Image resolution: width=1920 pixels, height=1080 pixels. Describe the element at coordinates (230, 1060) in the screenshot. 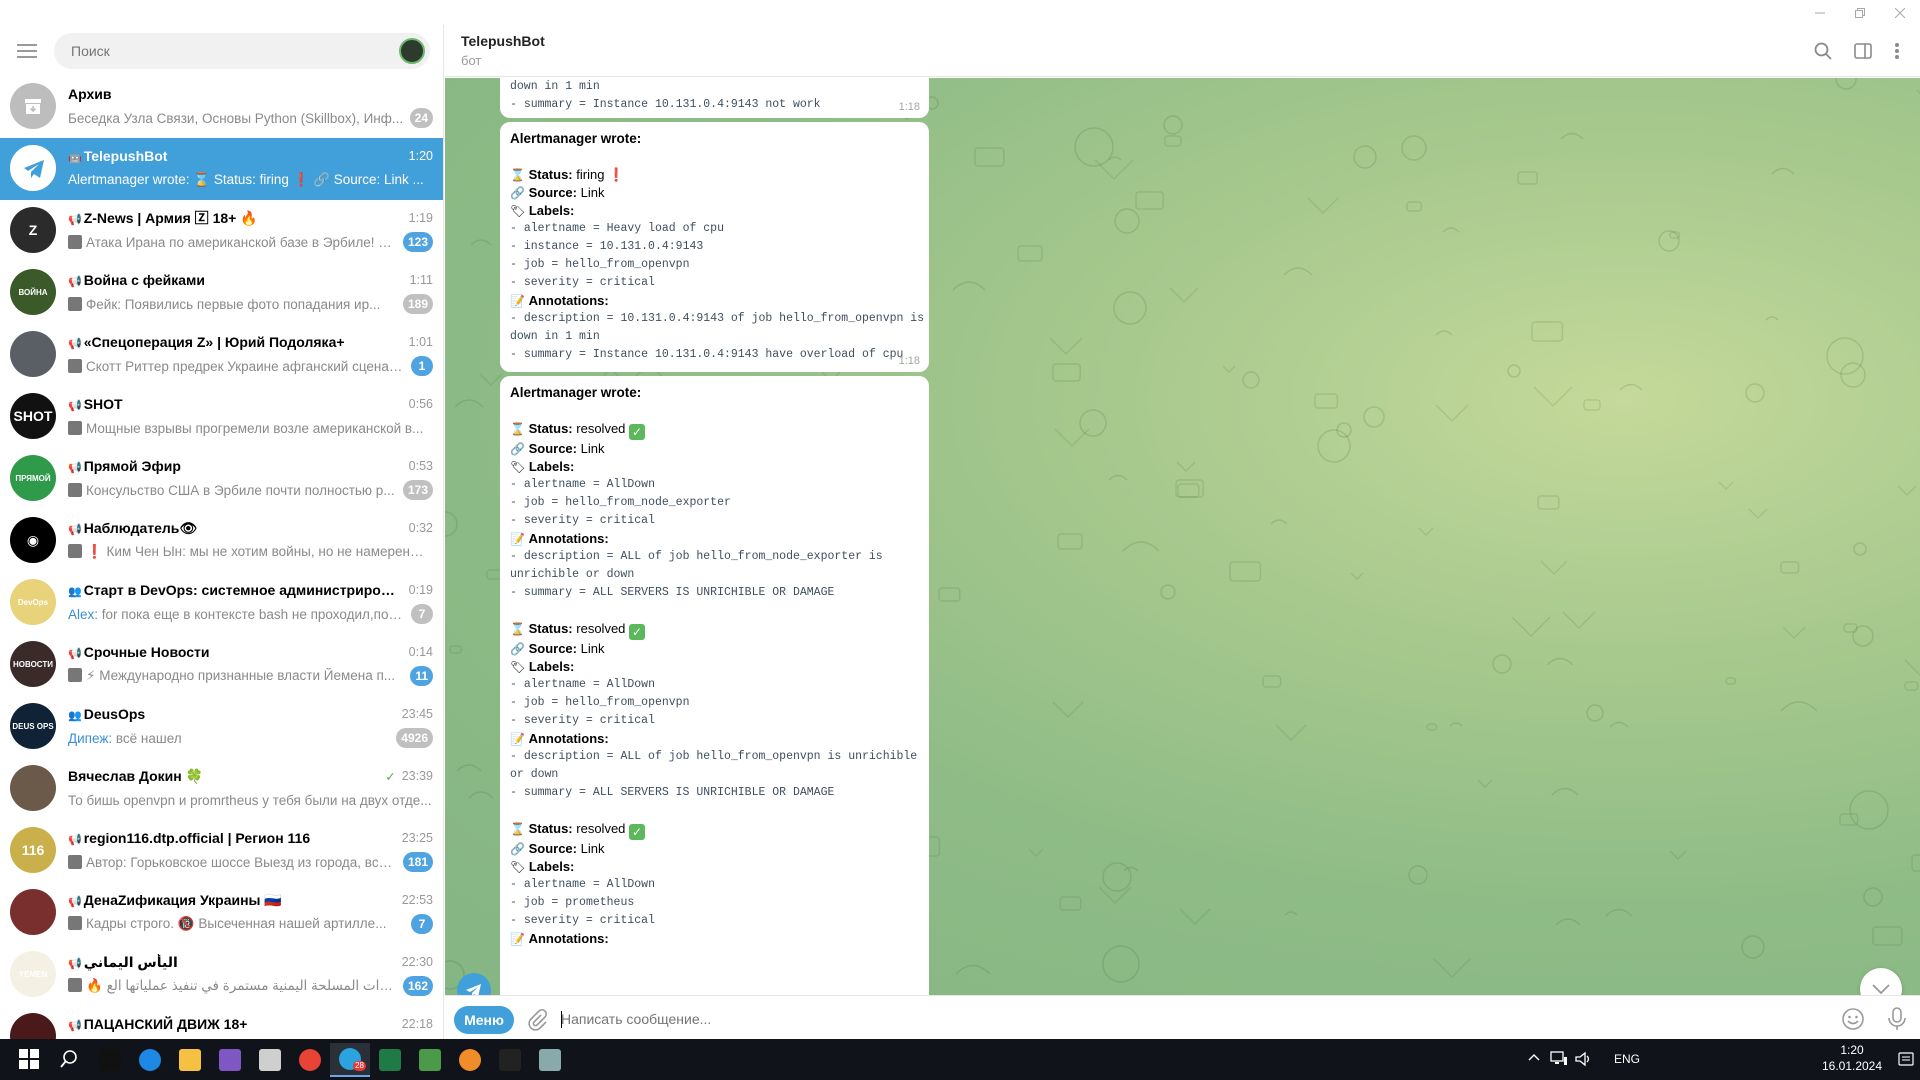

I see `photos-taskbar-button` at that location.